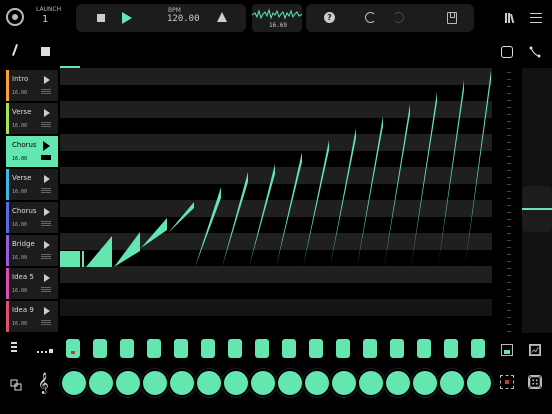  Describe the element at coordinates (452, 18) in the screenshot. I see `save-icon` at that location.